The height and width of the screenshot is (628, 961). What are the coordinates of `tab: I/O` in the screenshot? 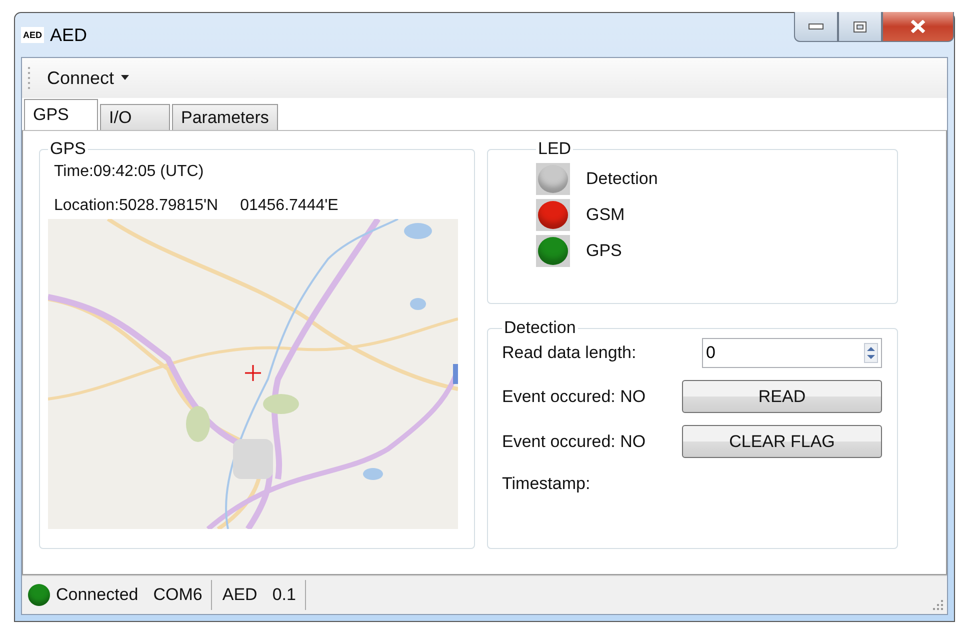 It's located at (135, 117).